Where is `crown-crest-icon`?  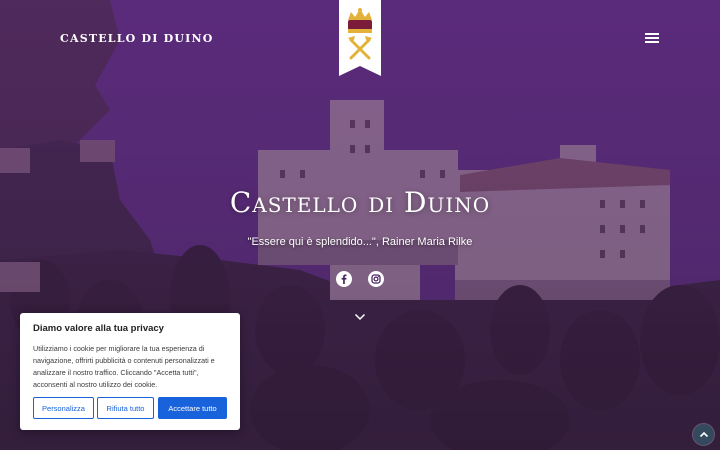 crown-crest-icon is located at coordinates (360, 38).